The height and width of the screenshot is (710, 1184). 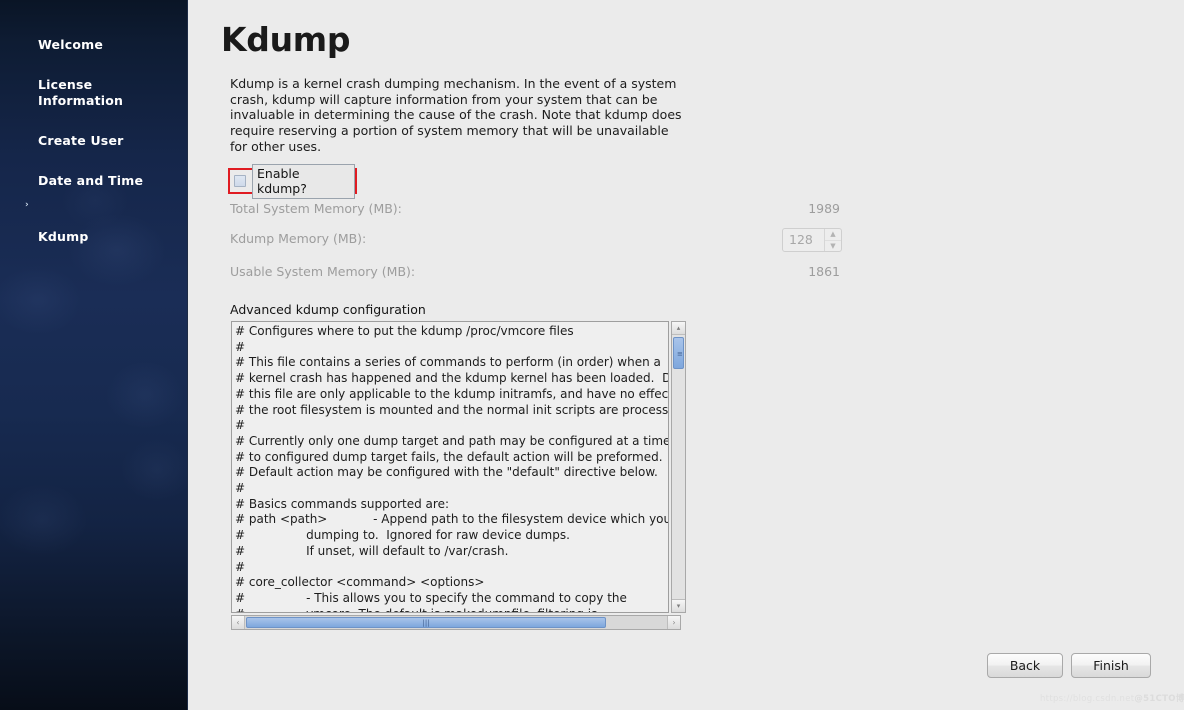 I want to click on stepper-up-icon: ▲, so click(x=833, y=235).